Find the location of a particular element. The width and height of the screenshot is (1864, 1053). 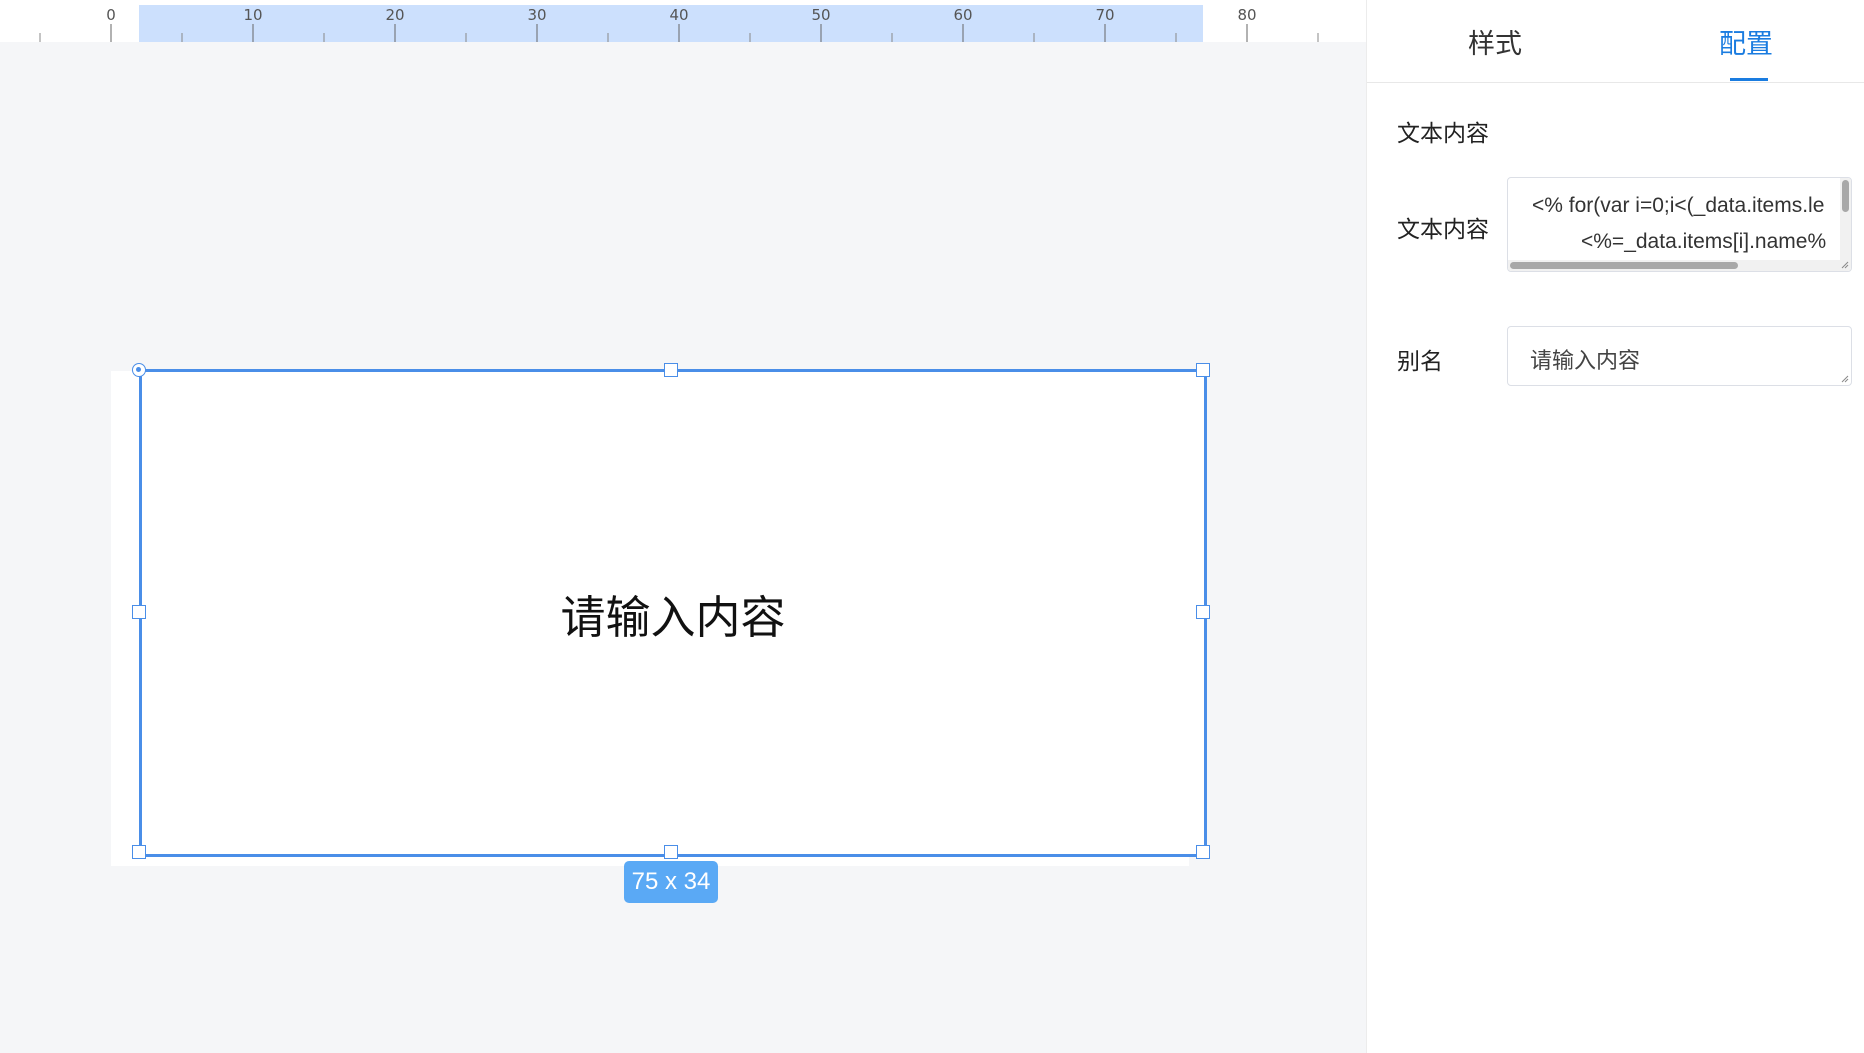

ruler-scale: 0 10 20 30 40 50 60 70 80 is located at coordinates (679, 24).